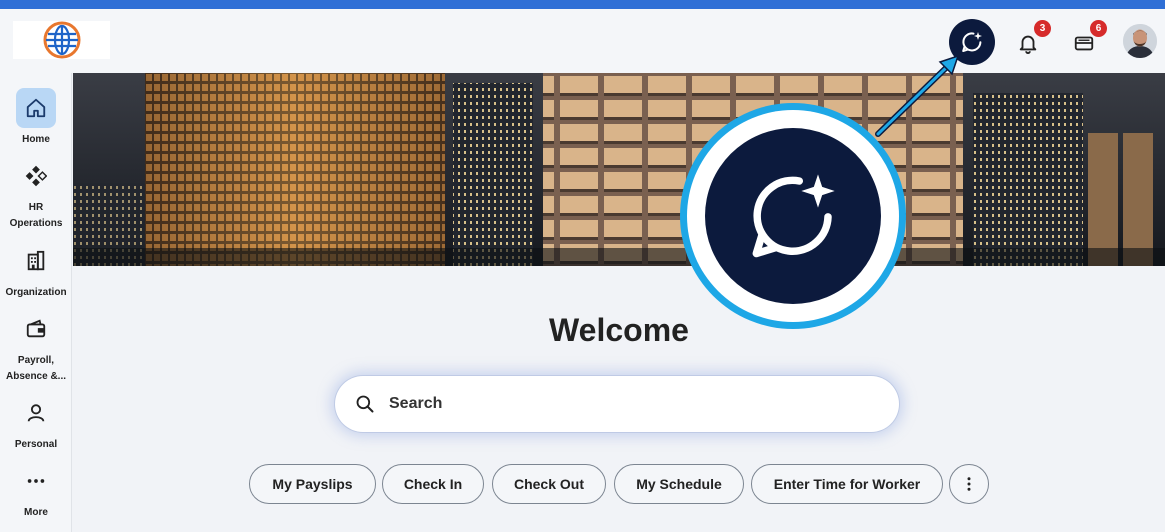  What do you see at coordinates (36, 413) in the screenshot?
I see `person-icon` at bounding box center [36, 413].